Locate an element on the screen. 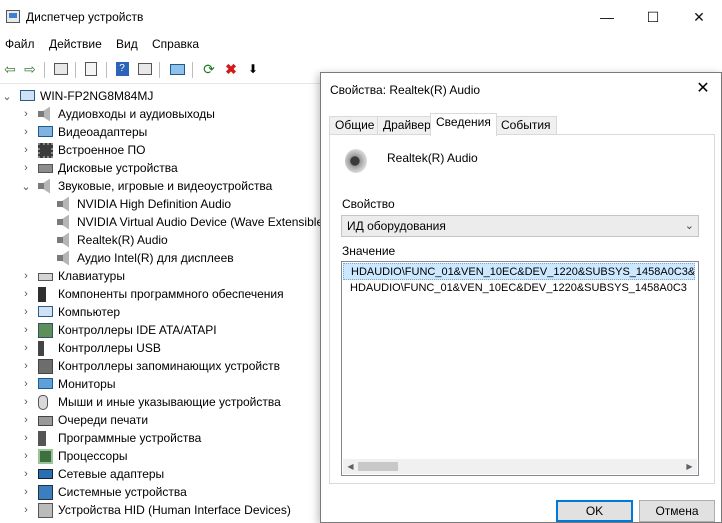  maximize-button: ☐ is located at coordinates (653, 17).